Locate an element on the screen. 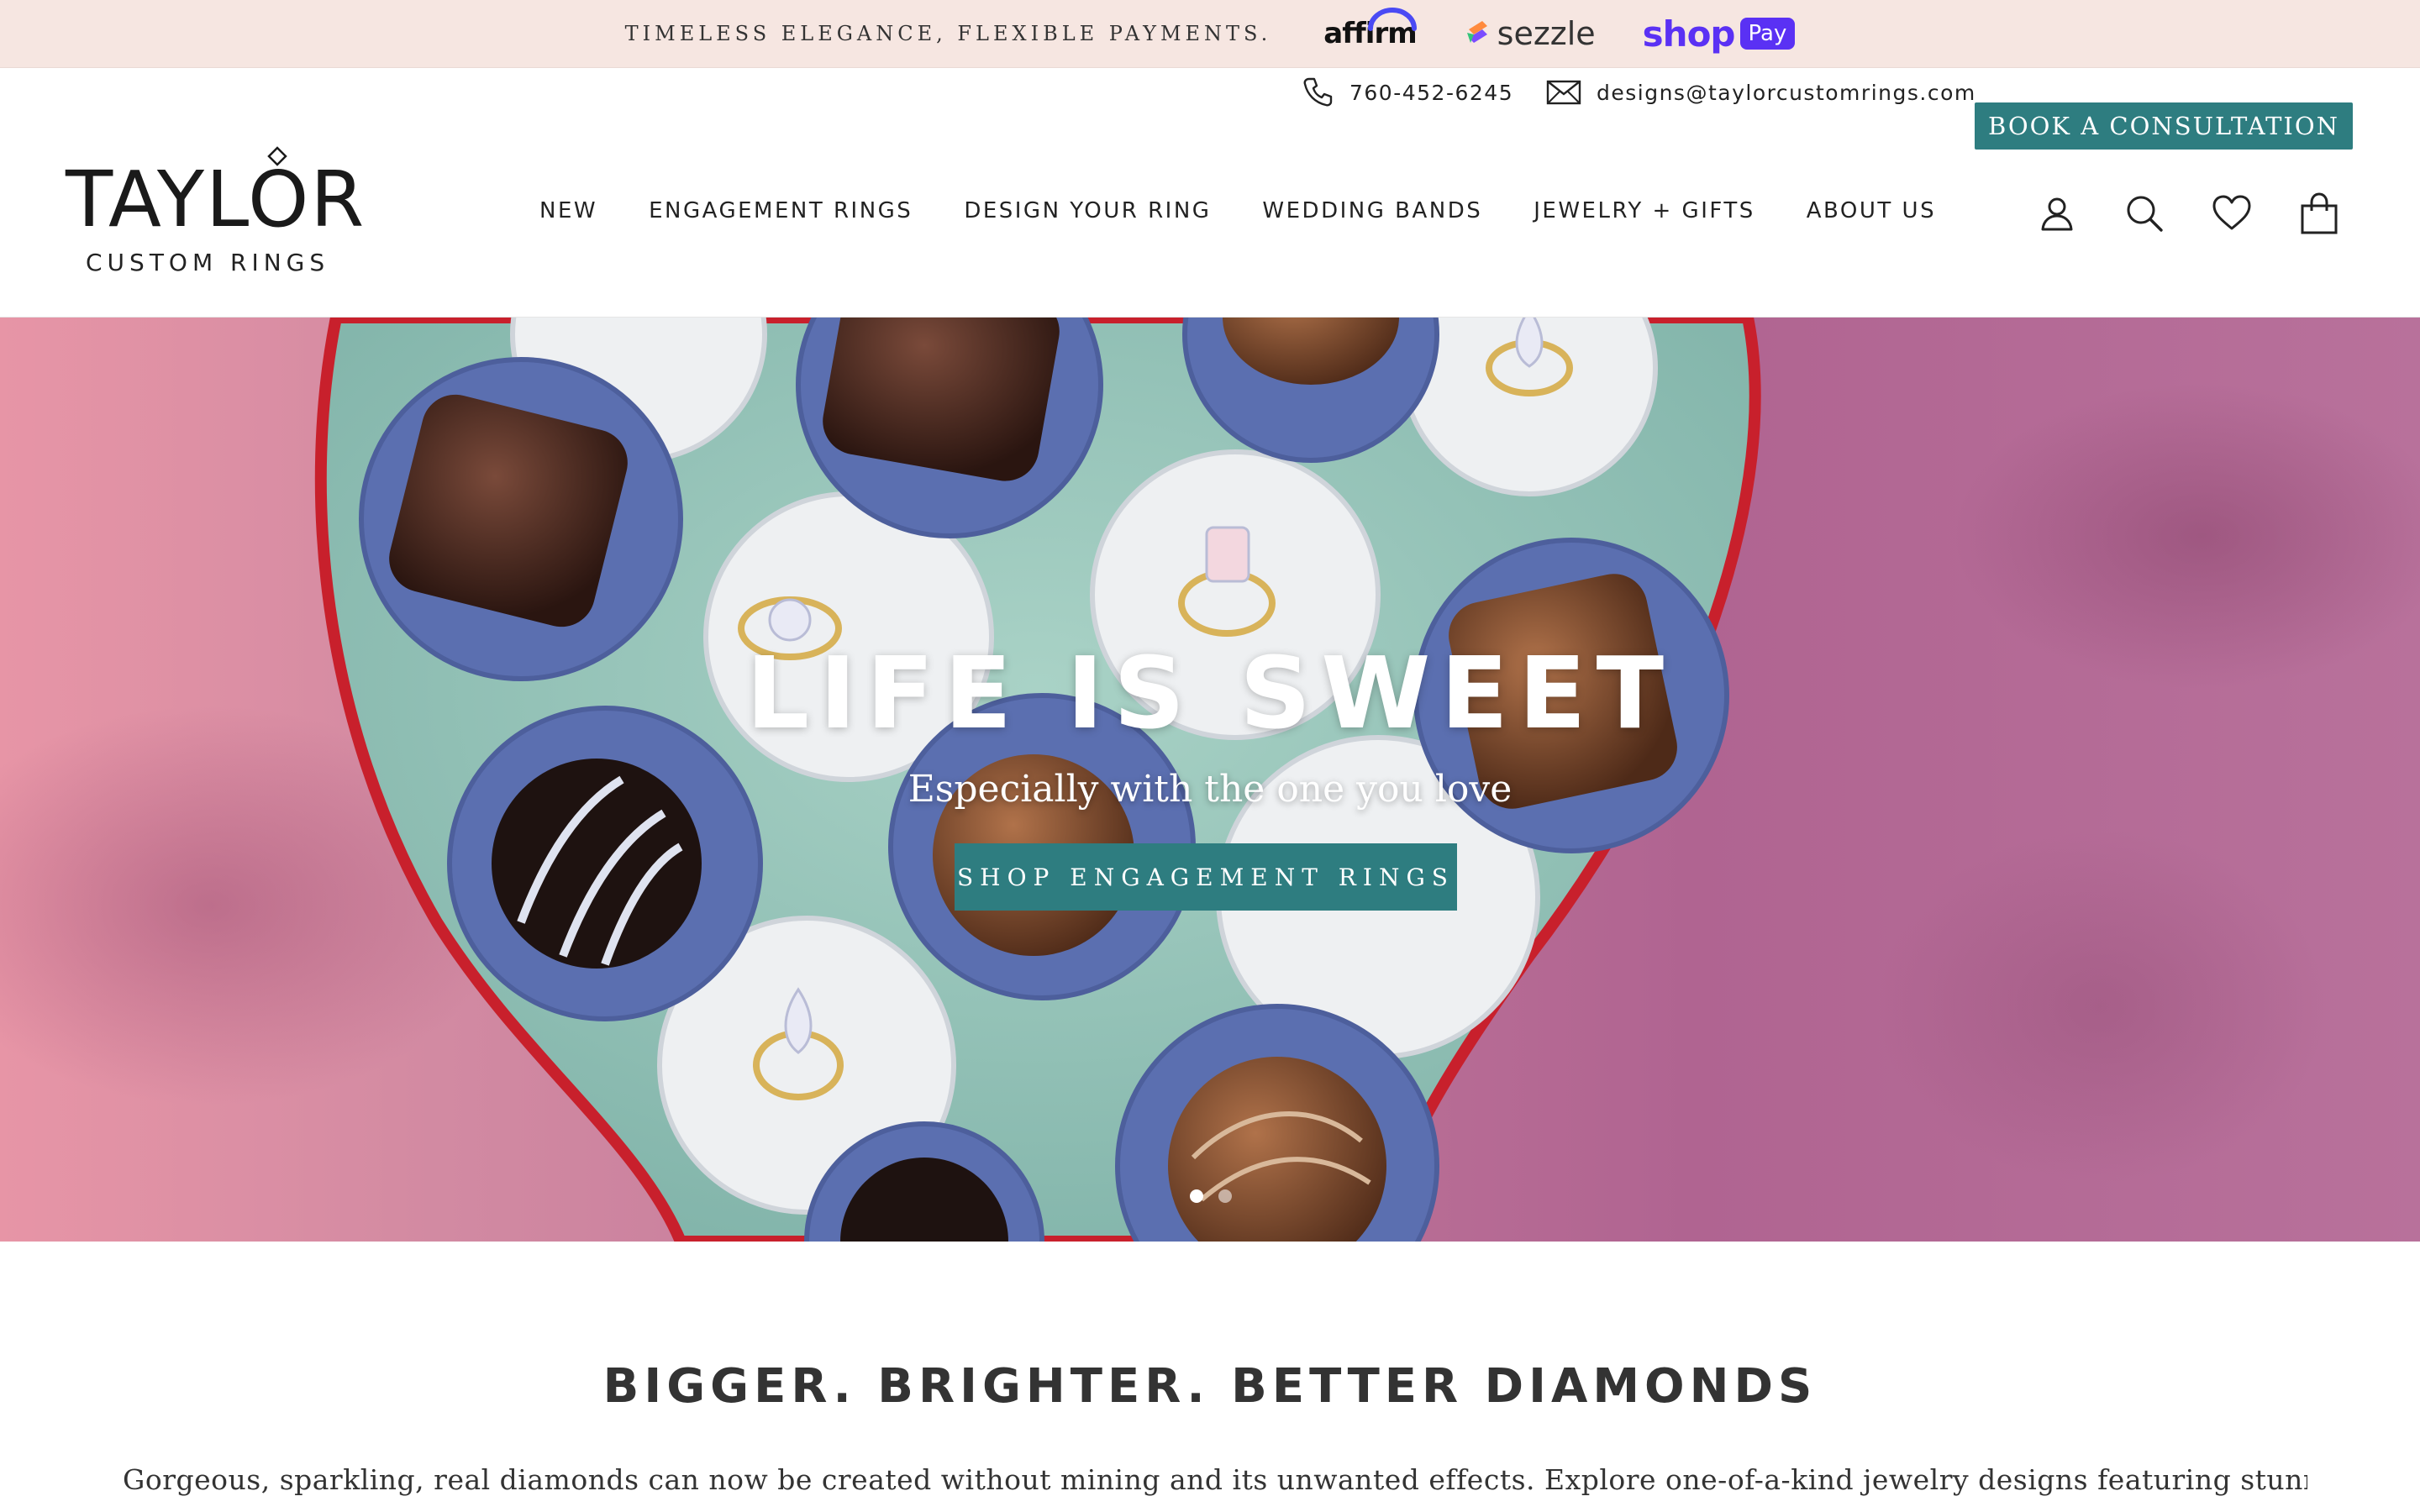 This screenshot has height=1512, width=2420. sezzle-logo: sezzle is located at coordinates (1530, 33).